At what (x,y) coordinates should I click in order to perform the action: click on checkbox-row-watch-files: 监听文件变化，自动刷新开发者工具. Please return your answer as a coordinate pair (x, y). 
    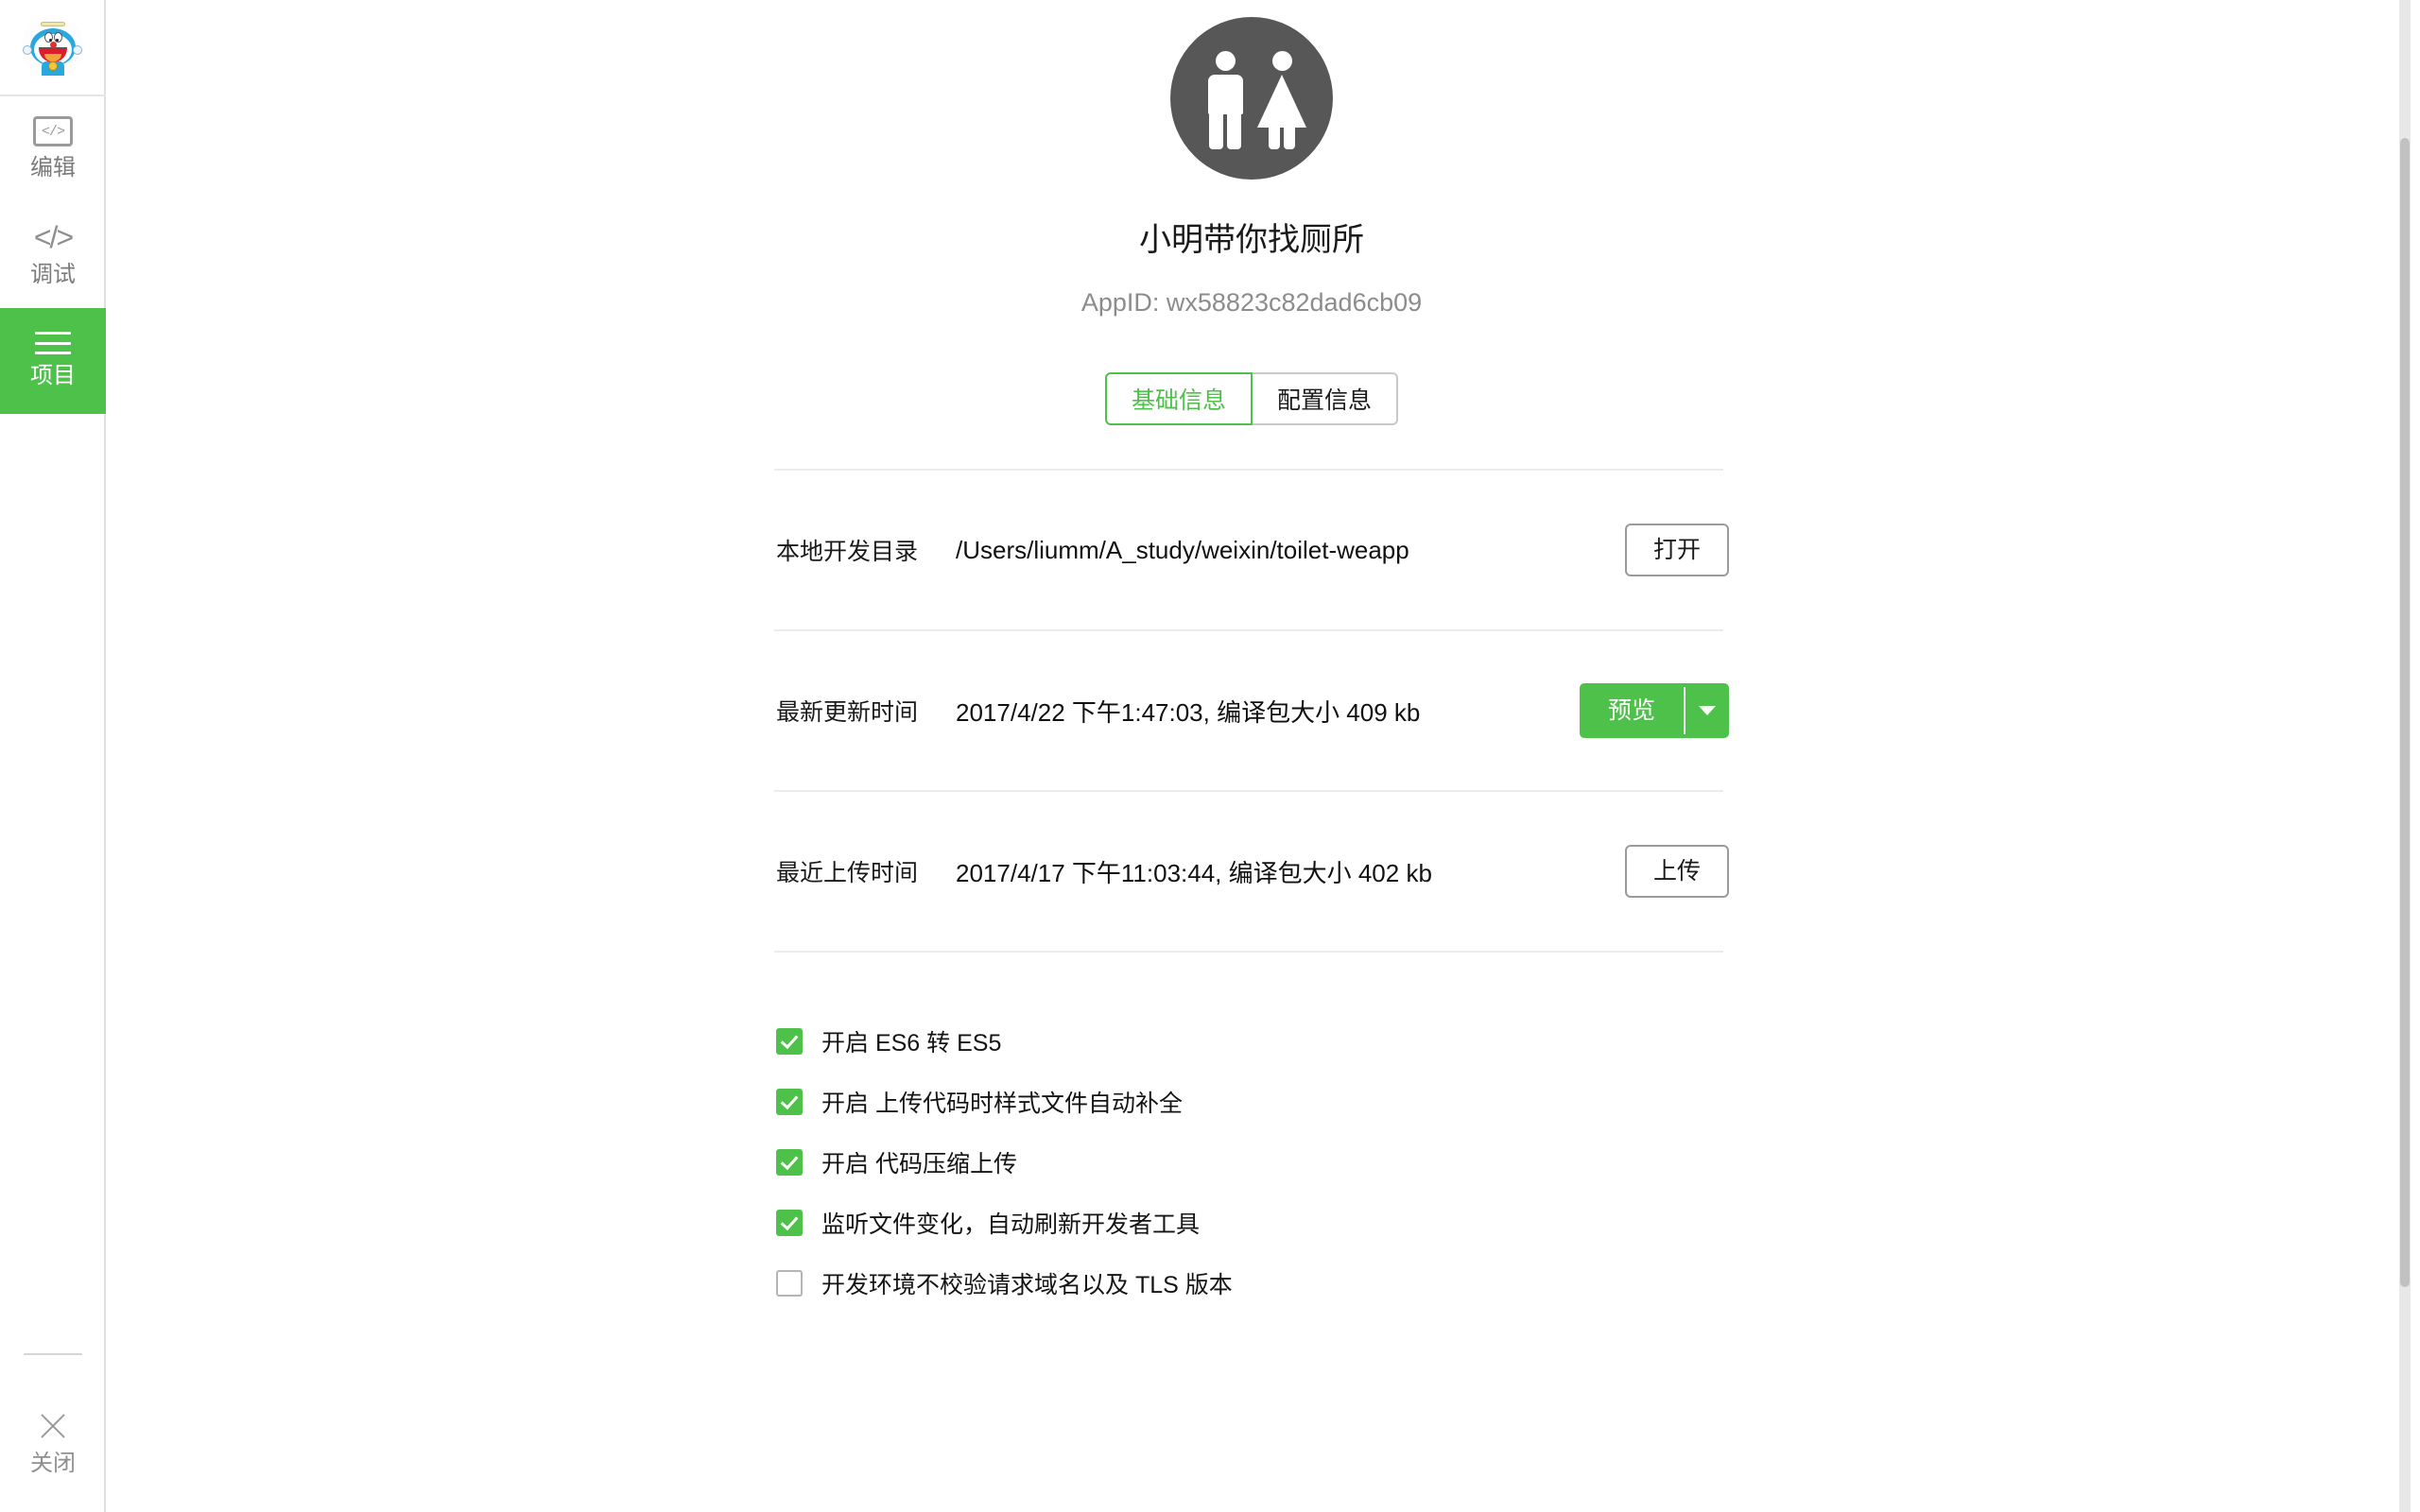
    Looking at the image, I should click on (1252, 1223).